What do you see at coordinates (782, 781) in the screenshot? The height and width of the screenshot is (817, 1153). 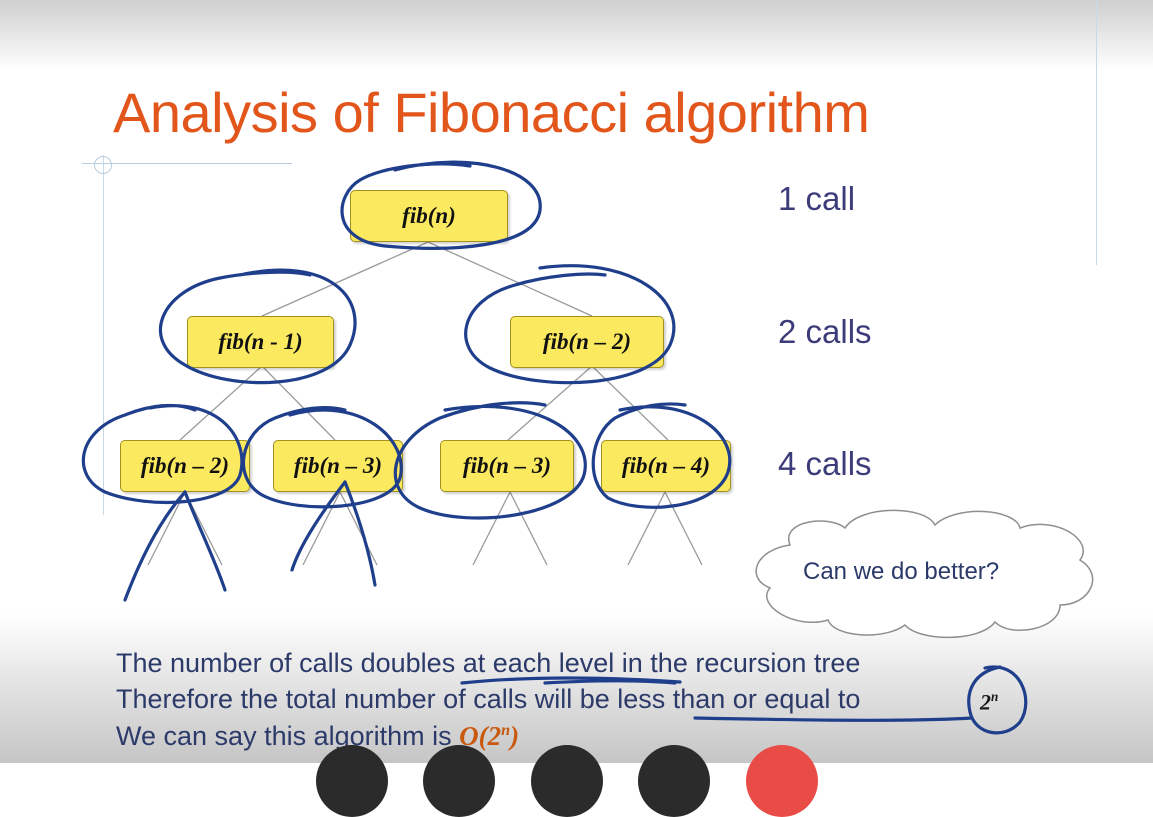 I see `record-button` at bounding box center [782, 781].